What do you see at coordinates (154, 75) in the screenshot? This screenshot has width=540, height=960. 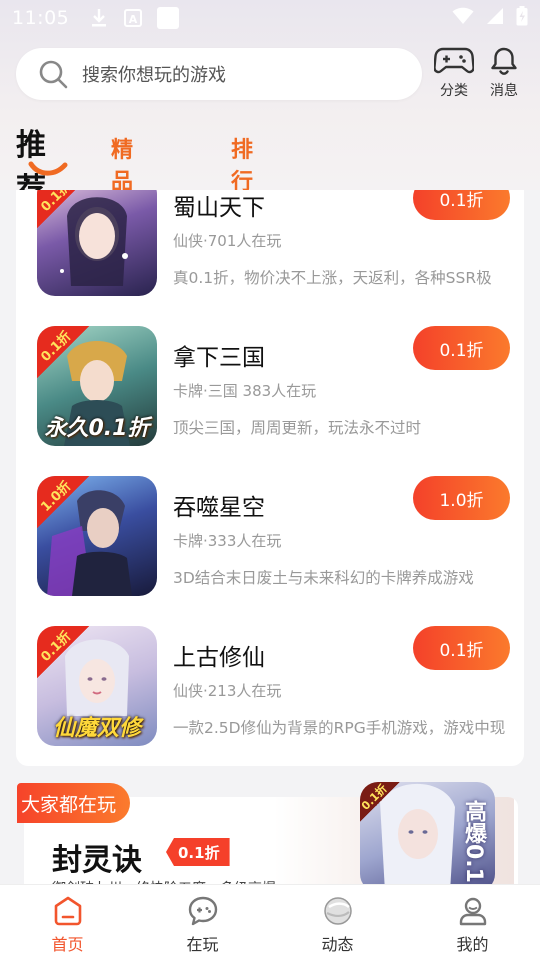 I see `search-placeholder: 搜索你想玩的游戏` at bounding box center [154, 75].